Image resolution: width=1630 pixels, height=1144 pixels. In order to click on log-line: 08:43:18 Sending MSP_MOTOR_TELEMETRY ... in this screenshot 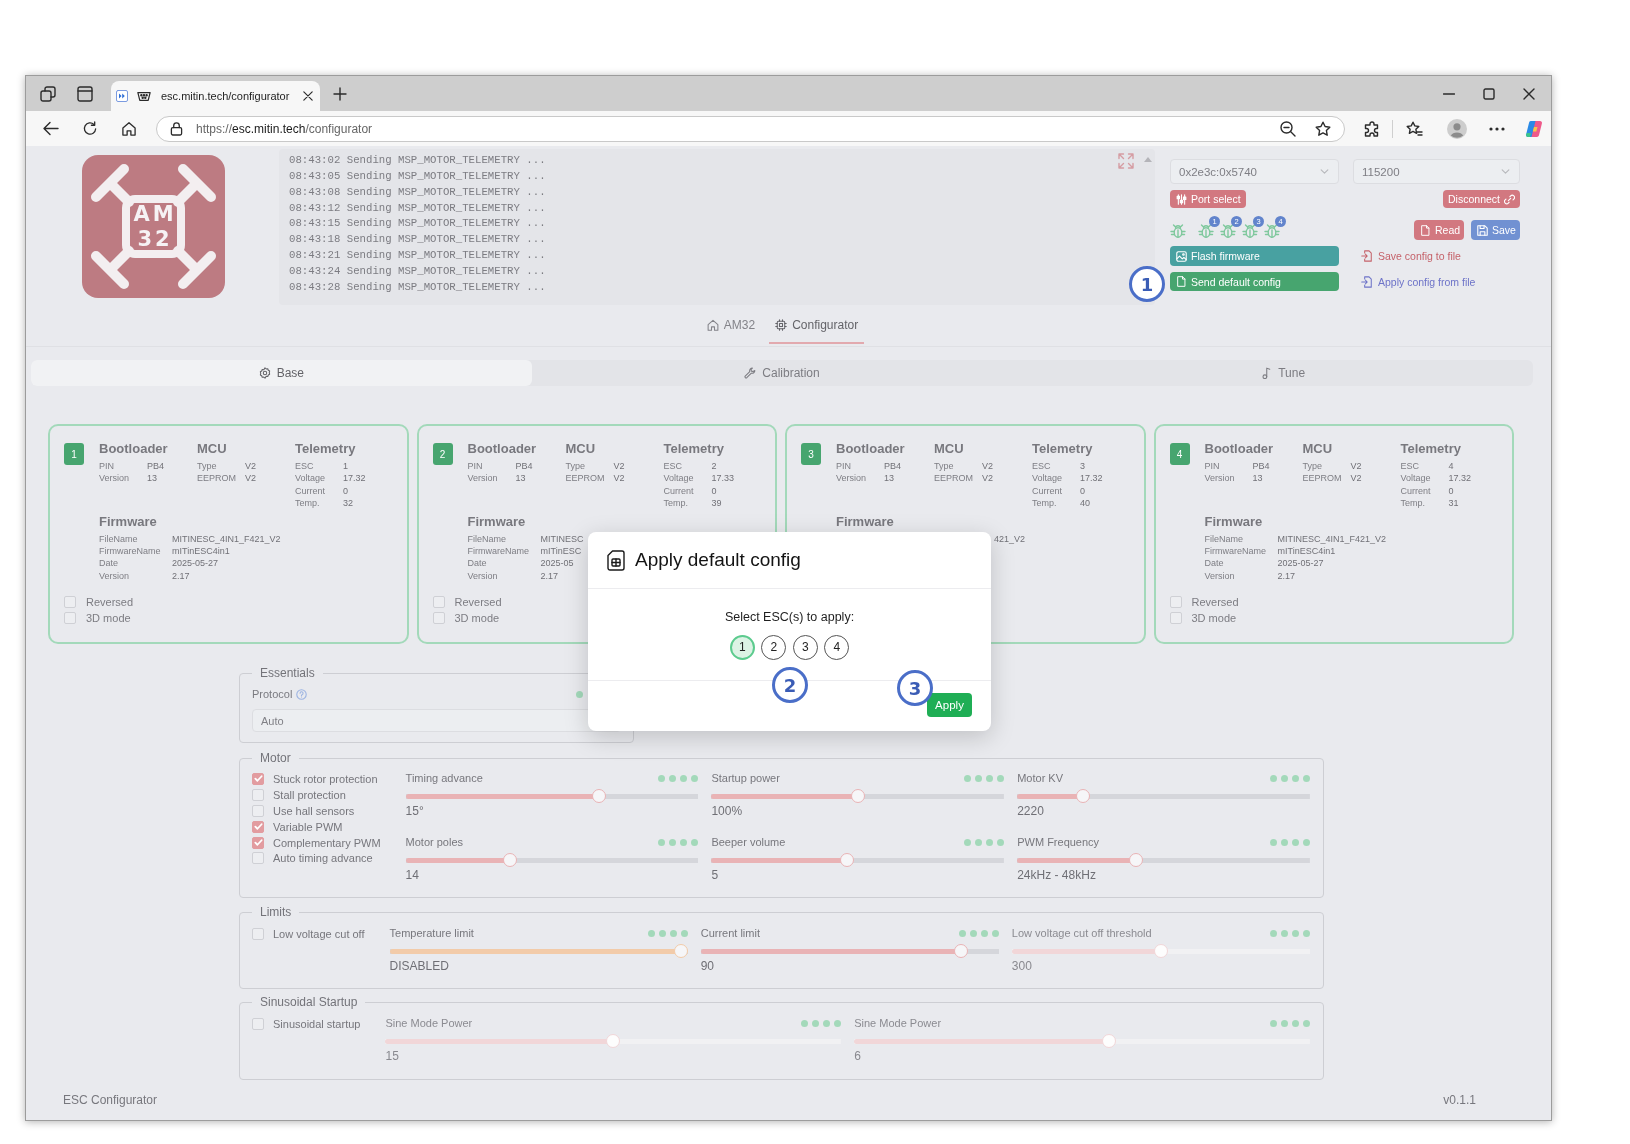, I will do `click(417, 240)`.